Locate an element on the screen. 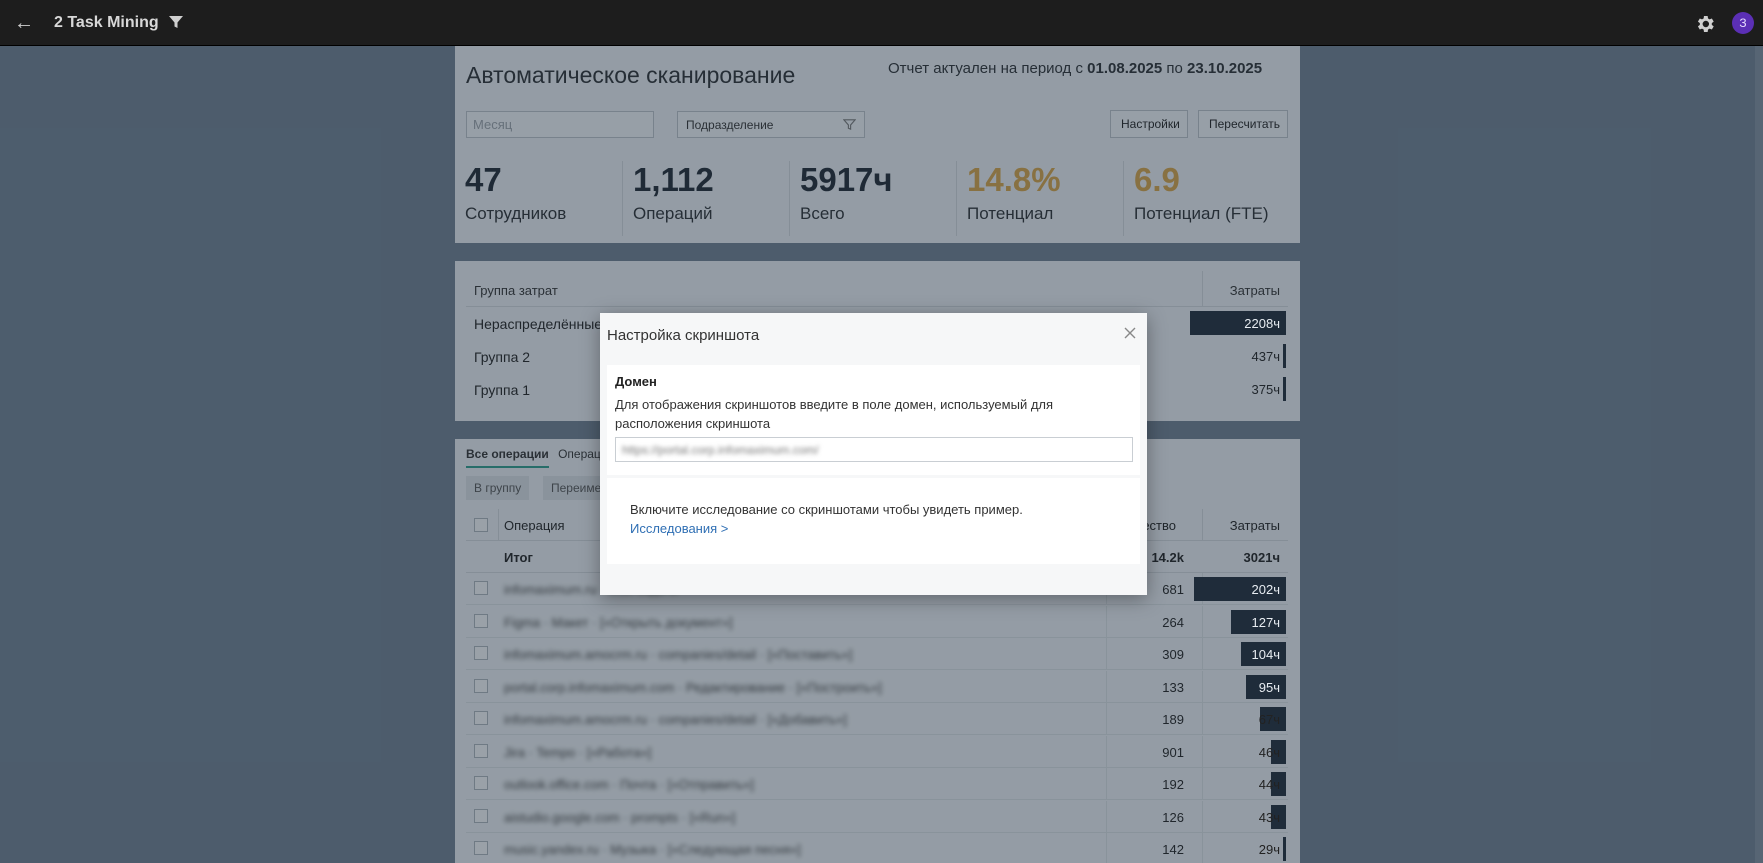 This screenshot has width=1763, height=863. dialog-title: Настройка скриншота is located at coordinates (683, 335).